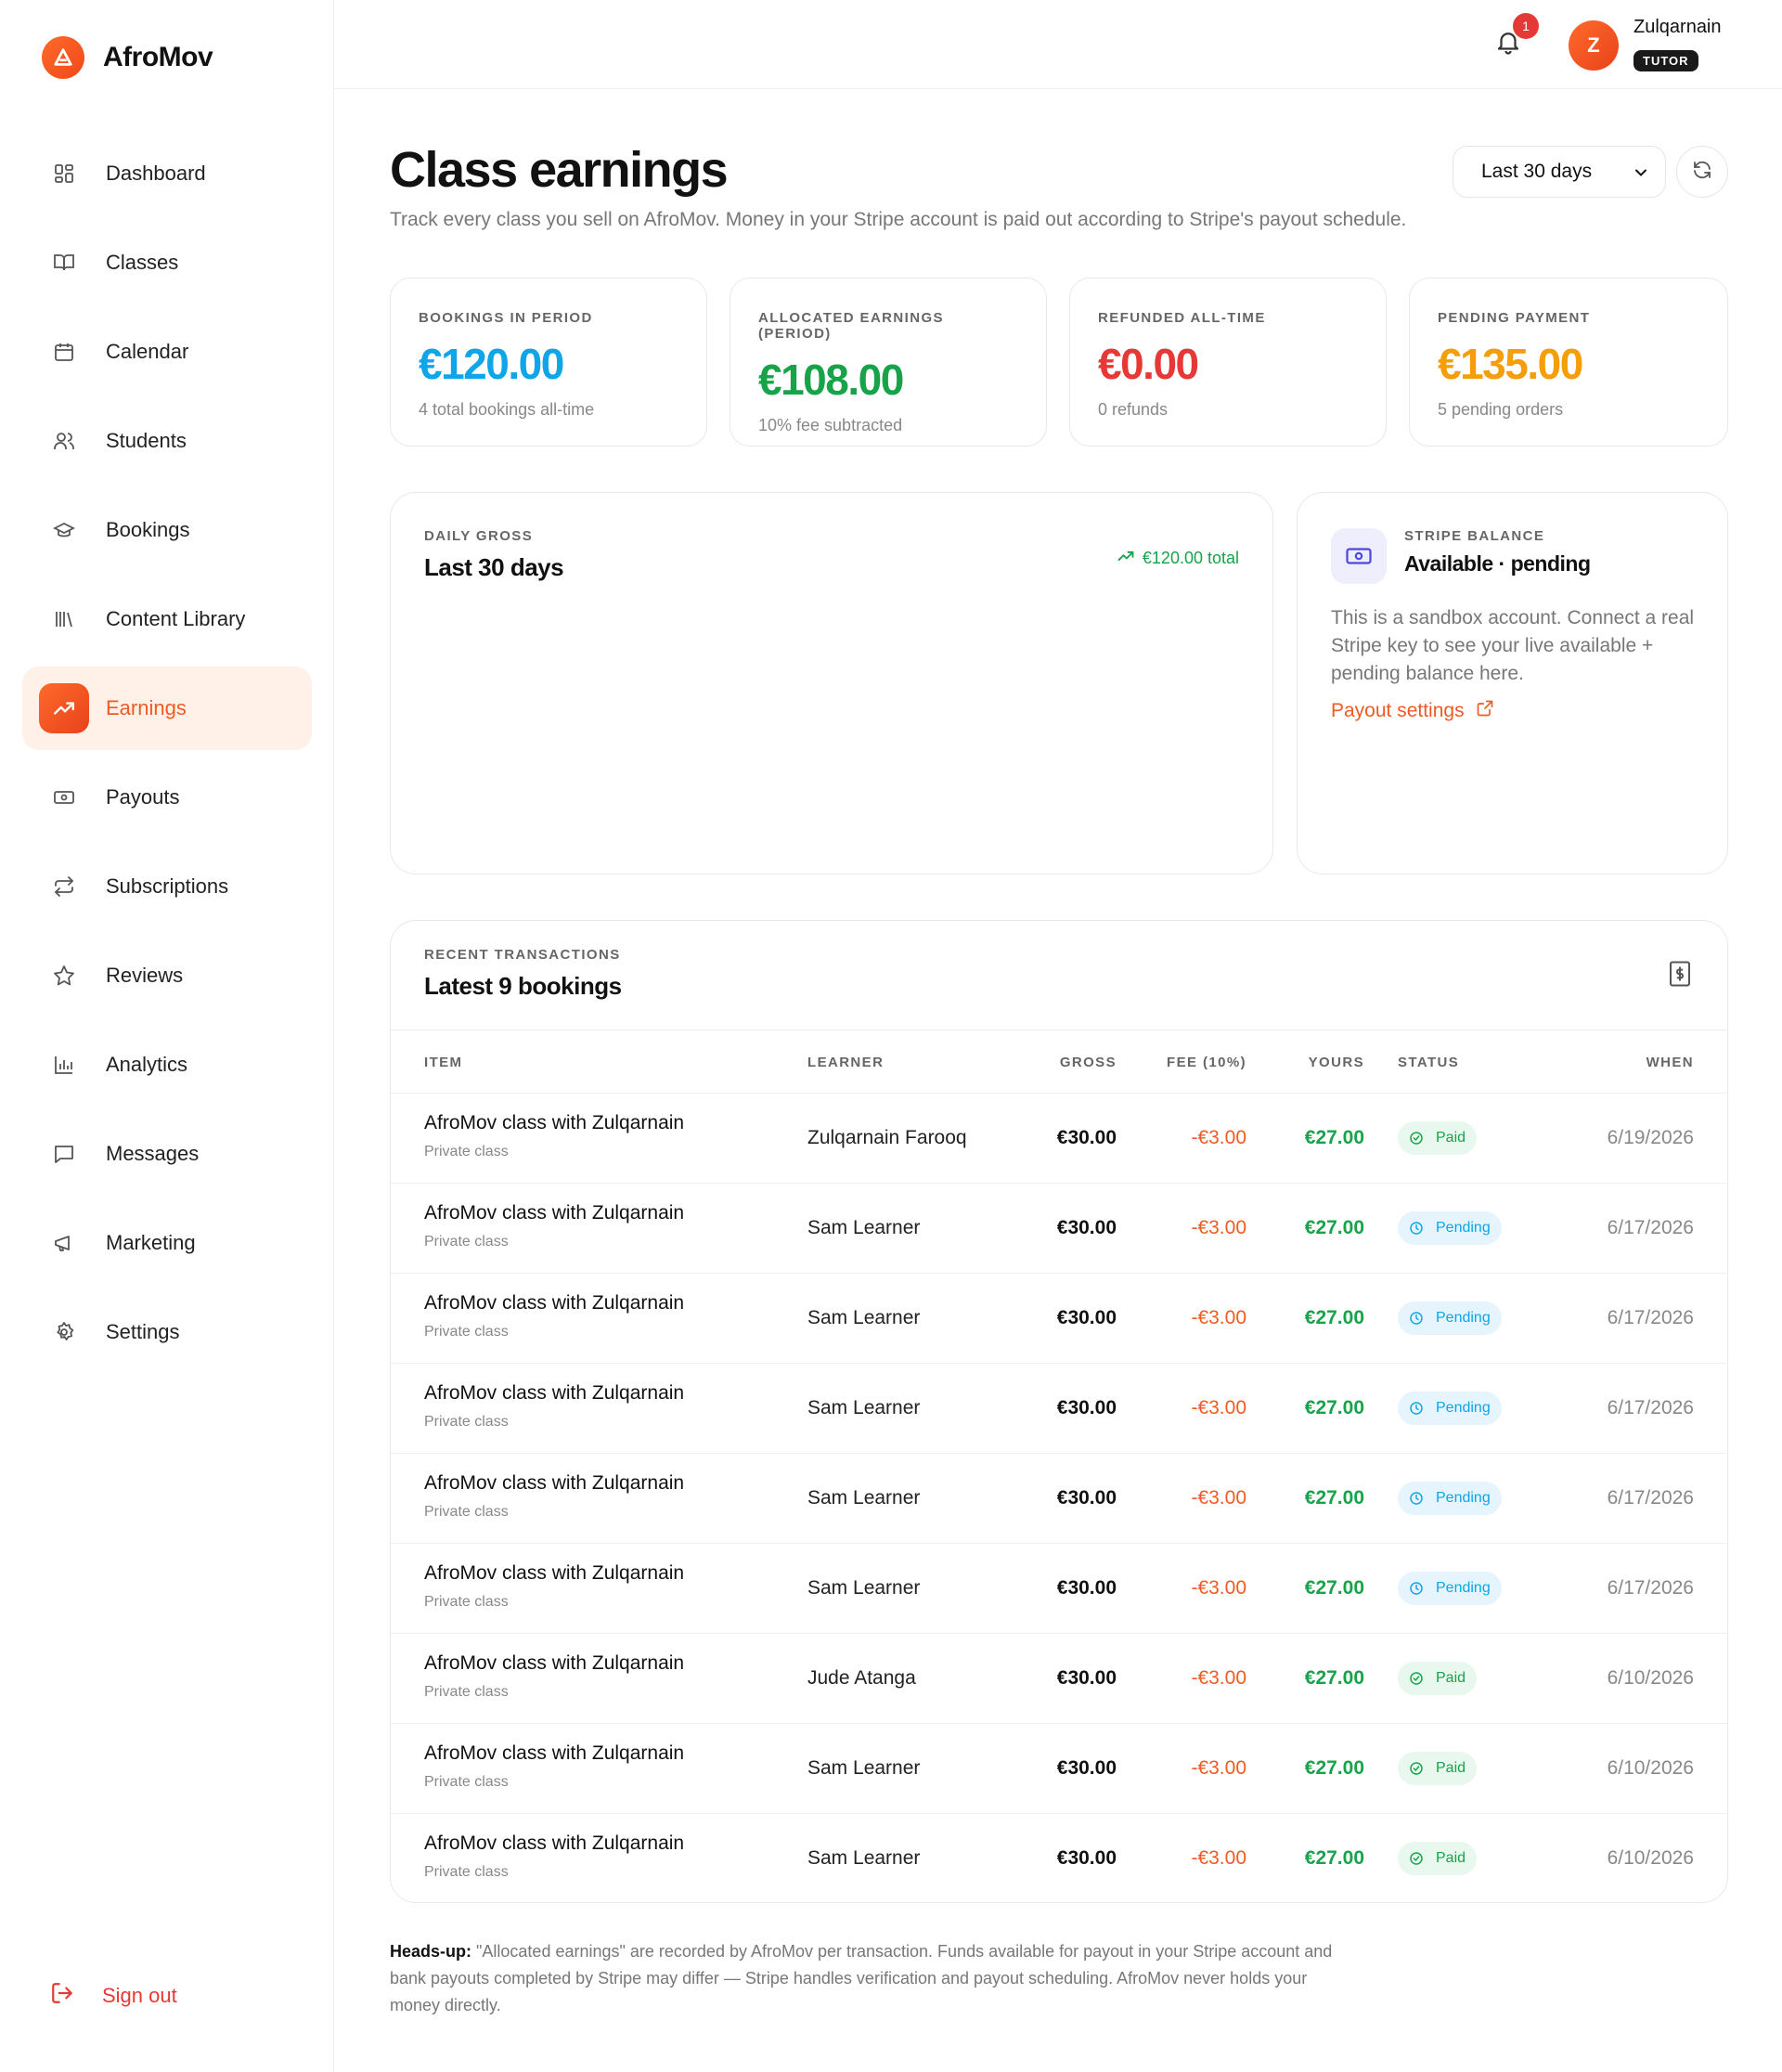  Describe the element at coordinates (1419, 1679) in the screenshot. I see `check-circle-icon` at that location.